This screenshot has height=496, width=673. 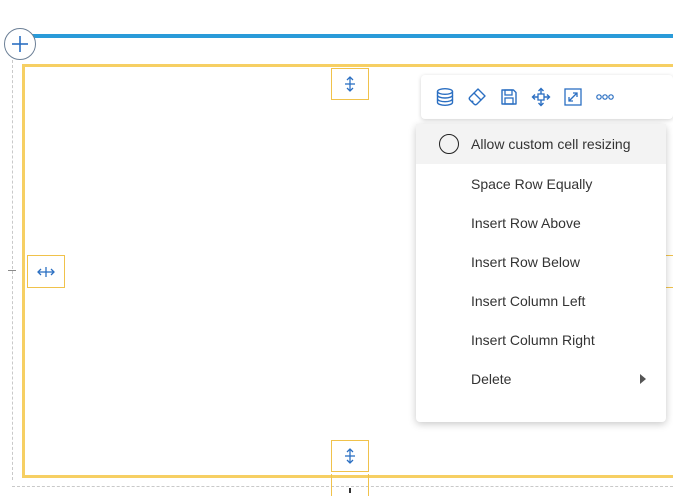 I want to click on menu-item-label: Insert Column Left, so click(x=528, y=300).